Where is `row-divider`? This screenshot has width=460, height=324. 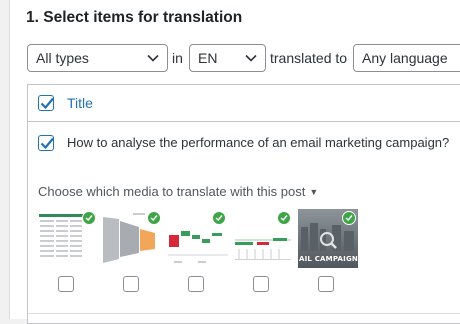
row-divider is located at coordinates (244, 313).